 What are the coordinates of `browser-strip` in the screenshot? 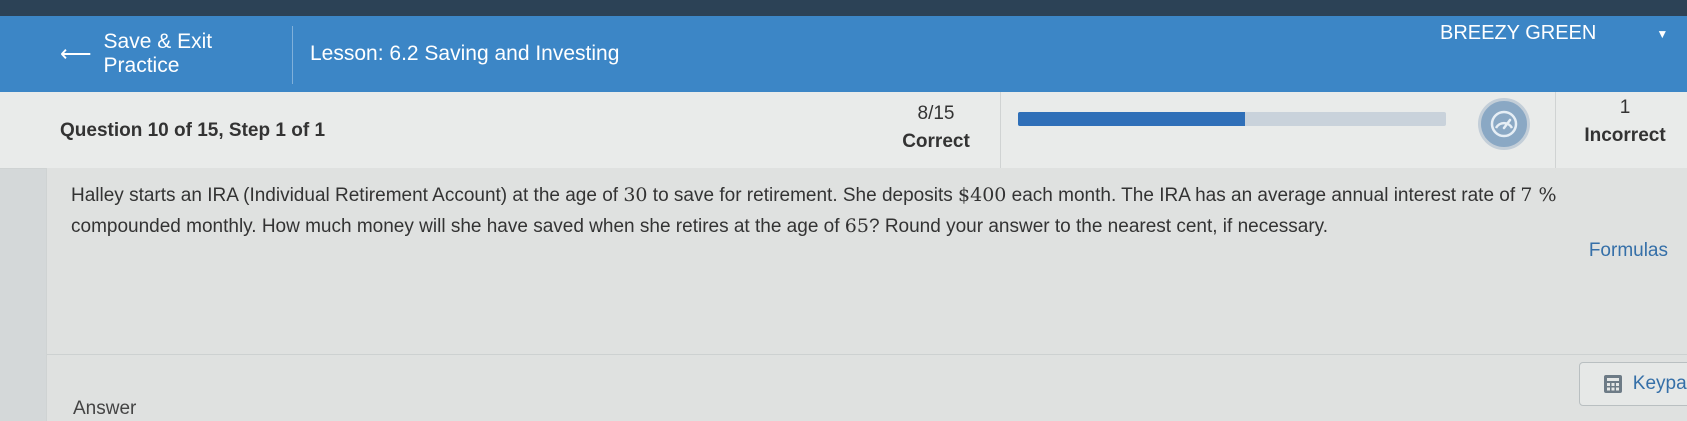 It's located at (843, 8).